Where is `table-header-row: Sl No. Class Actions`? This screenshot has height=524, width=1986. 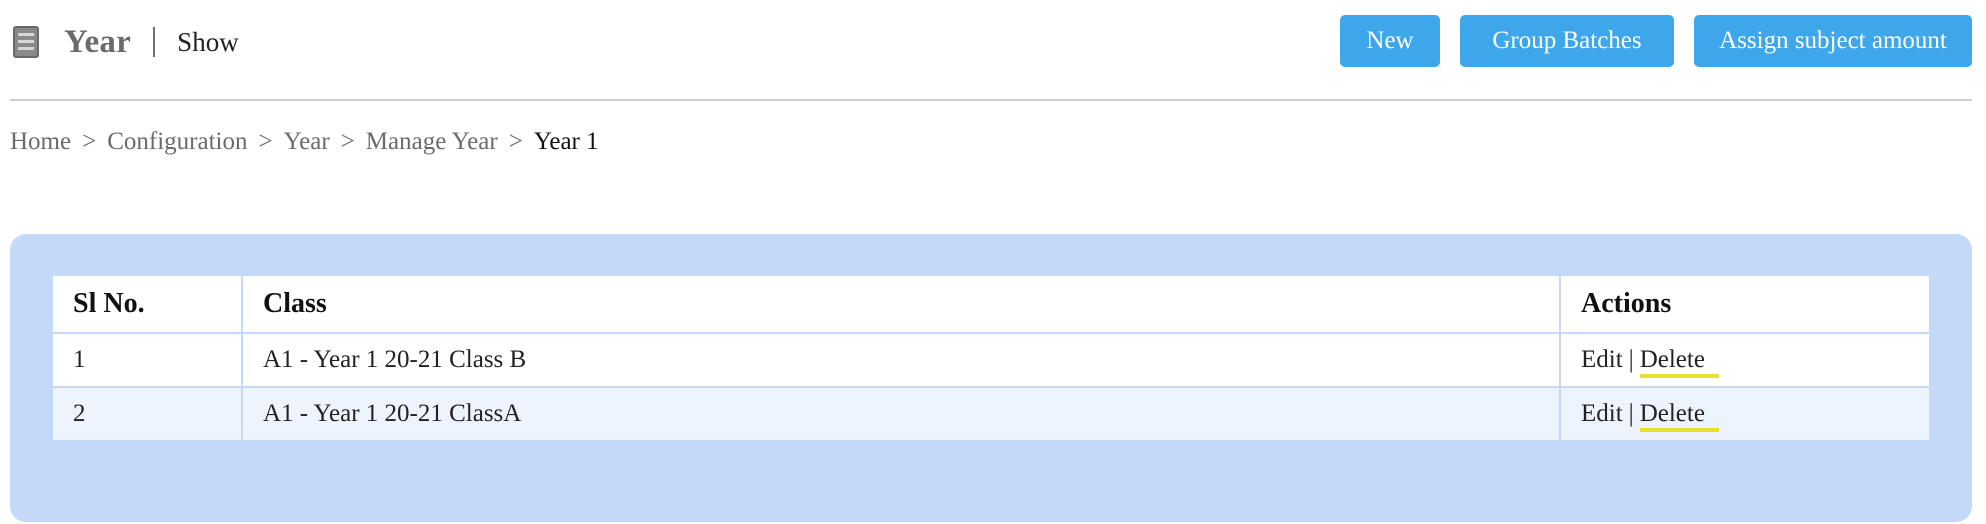 table-header-row: Sl No. Class Actions is located at coordinates (991, 304).